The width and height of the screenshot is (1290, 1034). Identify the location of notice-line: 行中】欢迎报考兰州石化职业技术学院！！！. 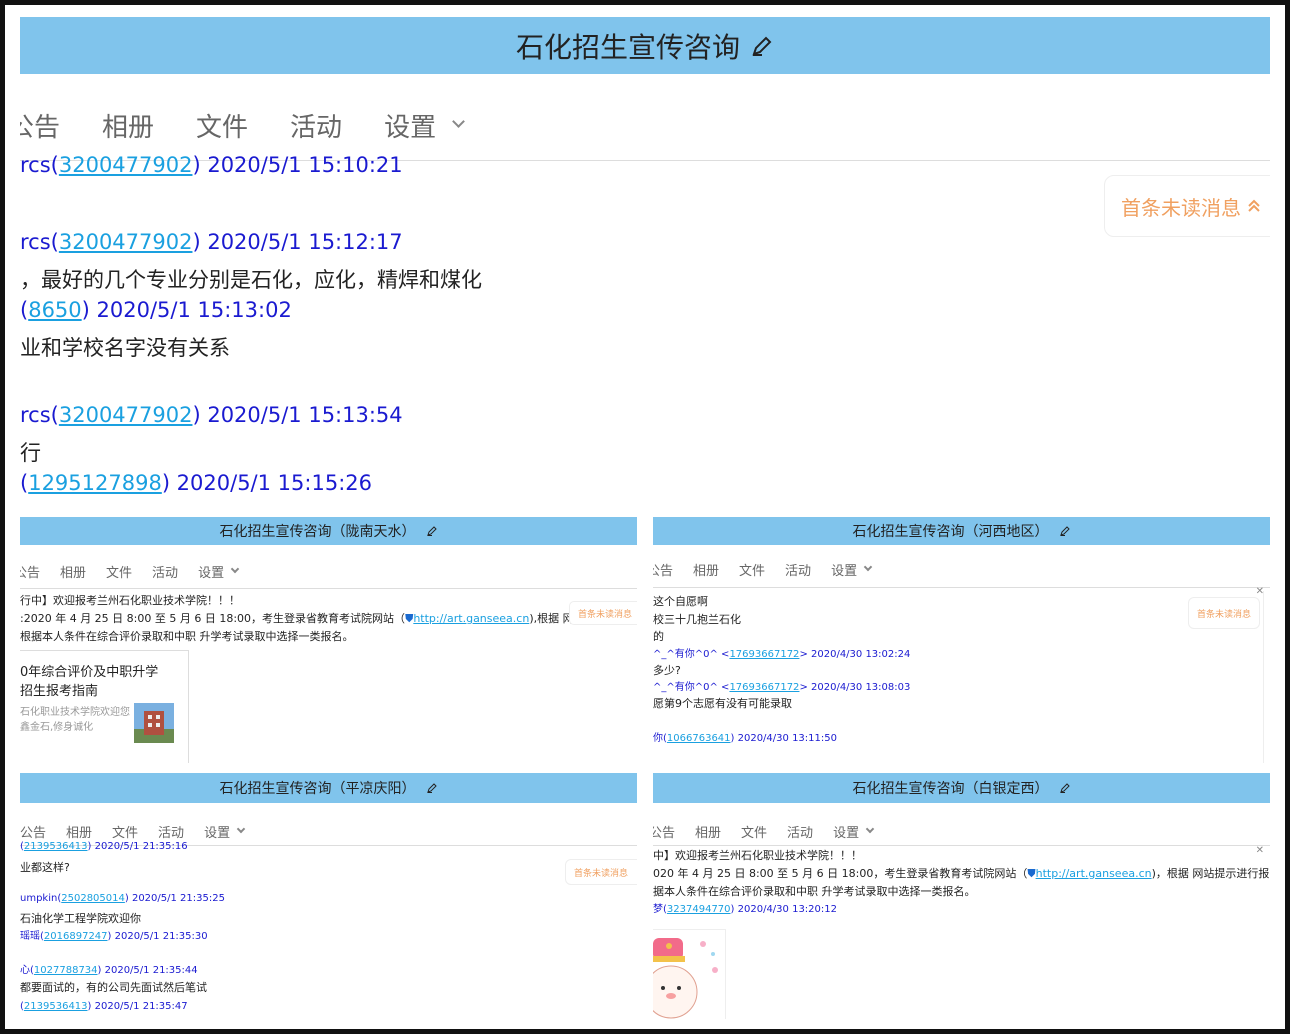
(130, 600).